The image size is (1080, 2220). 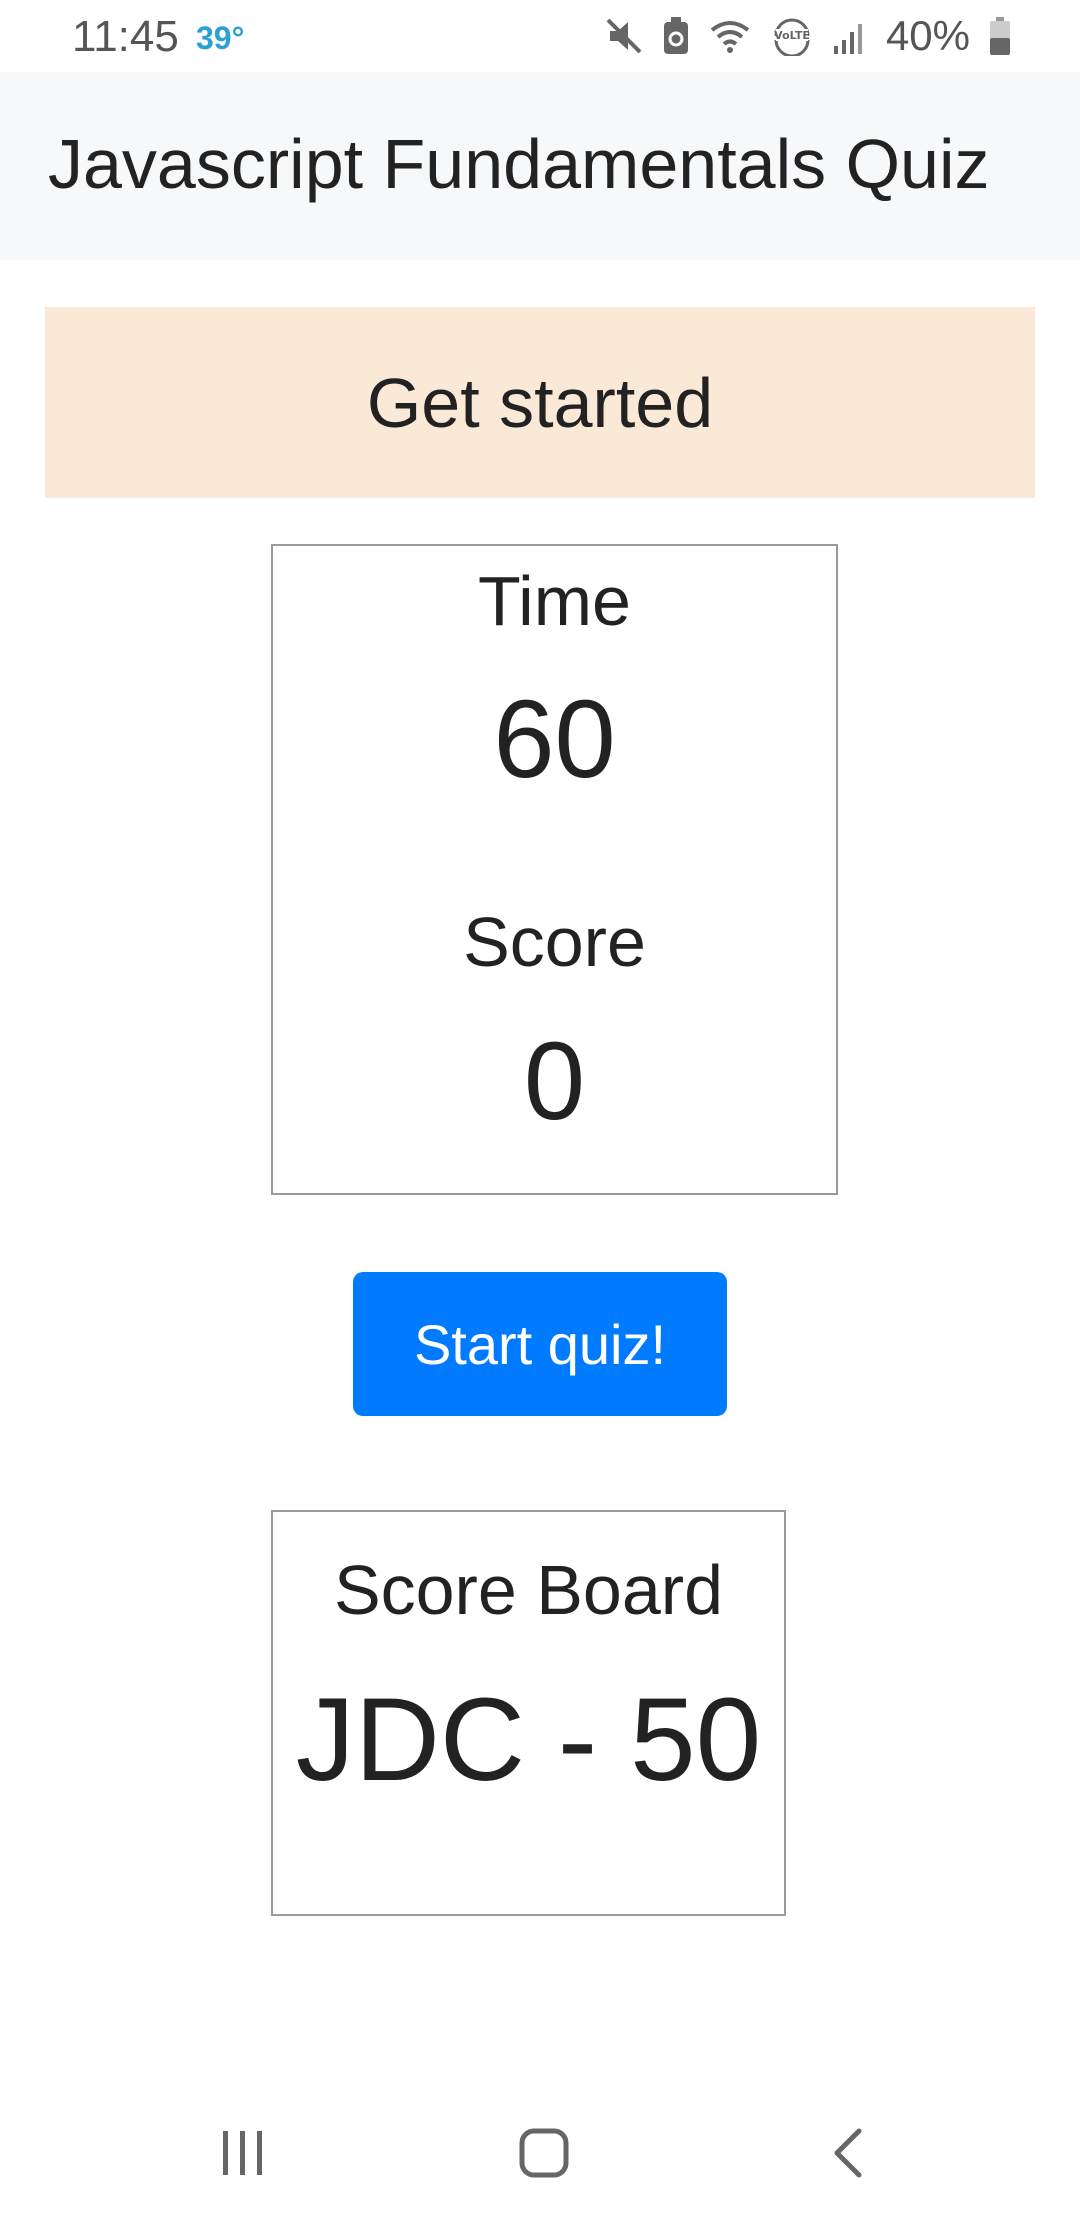 What do you see at coordinates (540, 1344) in the screenshot?
I see `start-quiz-button: Start quiz!` at bounding box center [540, 1344].